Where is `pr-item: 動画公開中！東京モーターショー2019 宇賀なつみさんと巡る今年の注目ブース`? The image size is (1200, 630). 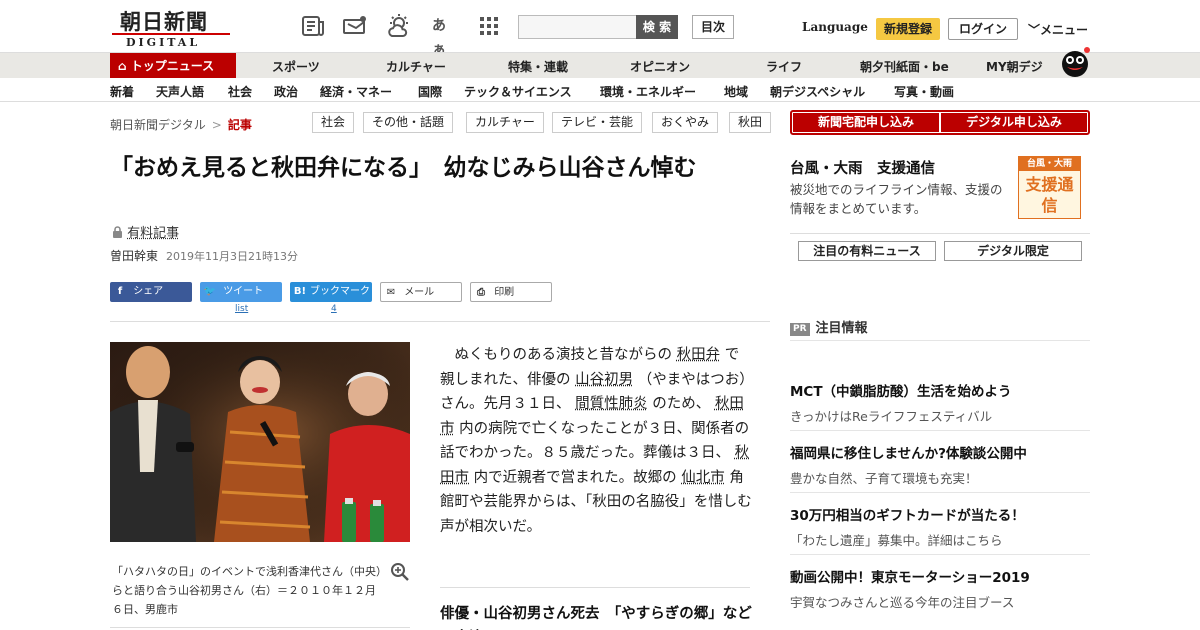
pr-item: 動画公開中！東京モーターショー2019 宇賀なつみさんと巡る今年の注目ブース is located at coordinates (940, 588).